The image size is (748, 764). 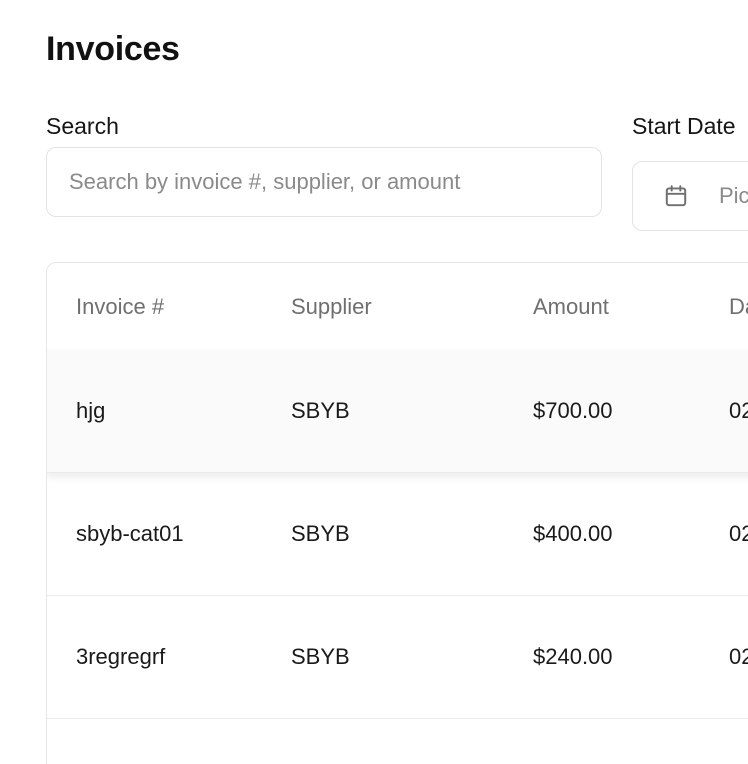 What do you see at coordinates (91, 410) in the screenshot?
I see `invoice-number-cell: hjg` at bounding box center [91, 410].